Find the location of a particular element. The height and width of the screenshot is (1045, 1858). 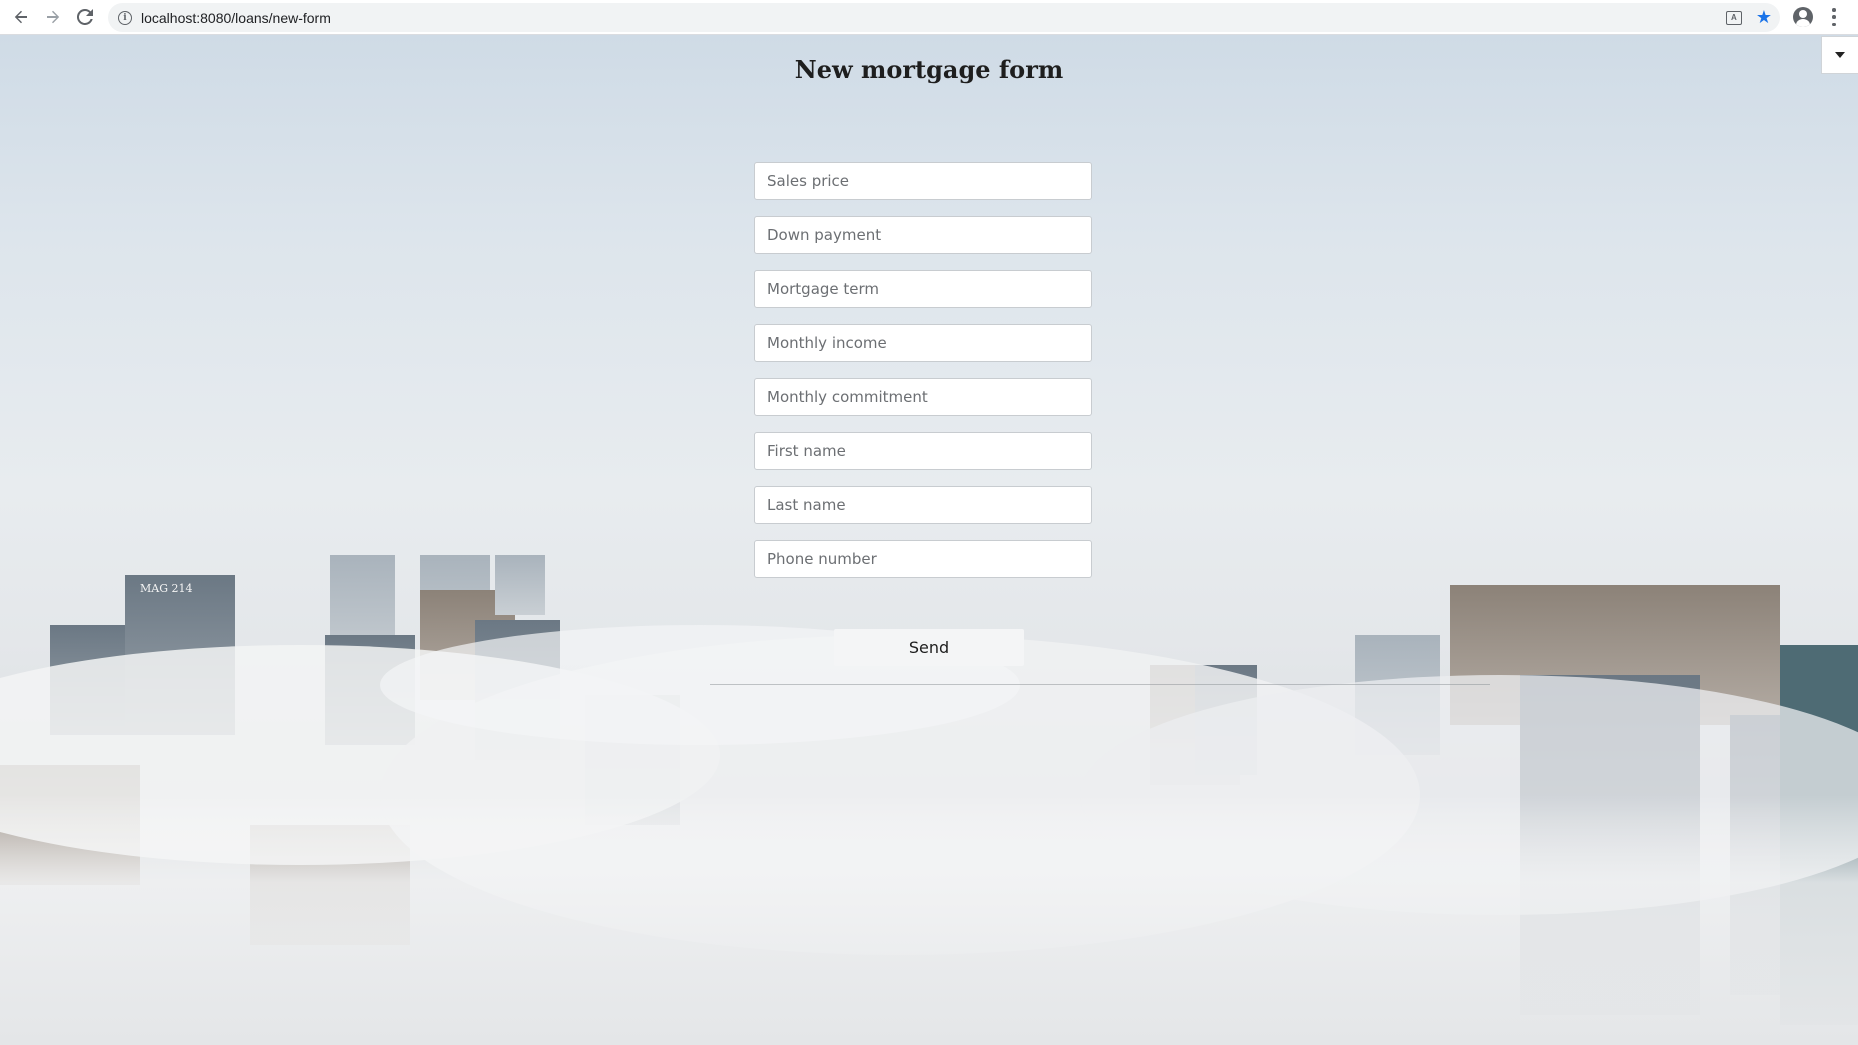

building-sign-text: MAG 214 is located at coordinates (166, 588).